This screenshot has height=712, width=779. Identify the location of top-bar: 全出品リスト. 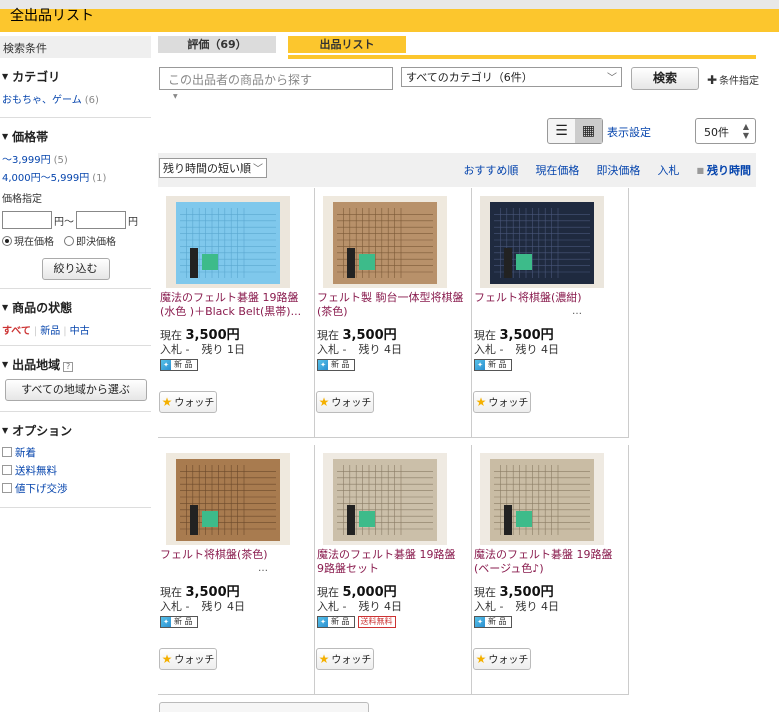
(389, 16).